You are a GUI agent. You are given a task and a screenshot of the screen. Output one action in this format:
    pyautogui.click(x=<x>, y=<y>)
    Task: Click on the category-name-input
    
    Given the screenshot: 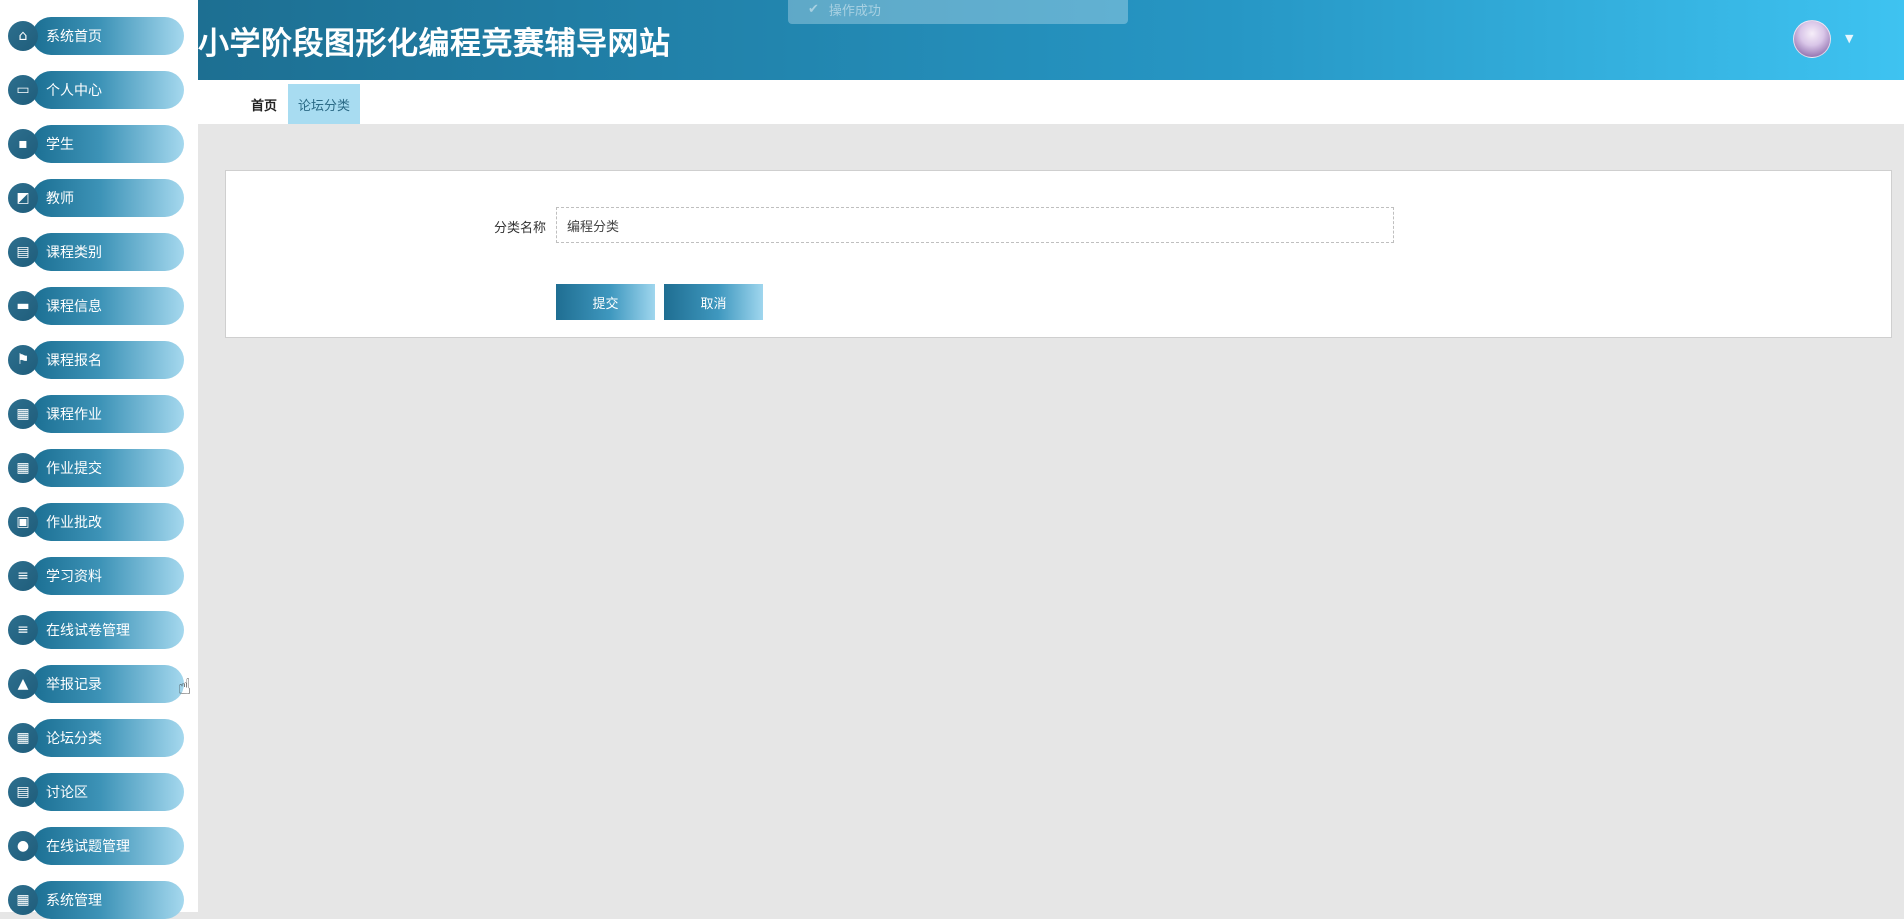 What is the action you would take?
    pyautogui.click(x=975, y=225)
    